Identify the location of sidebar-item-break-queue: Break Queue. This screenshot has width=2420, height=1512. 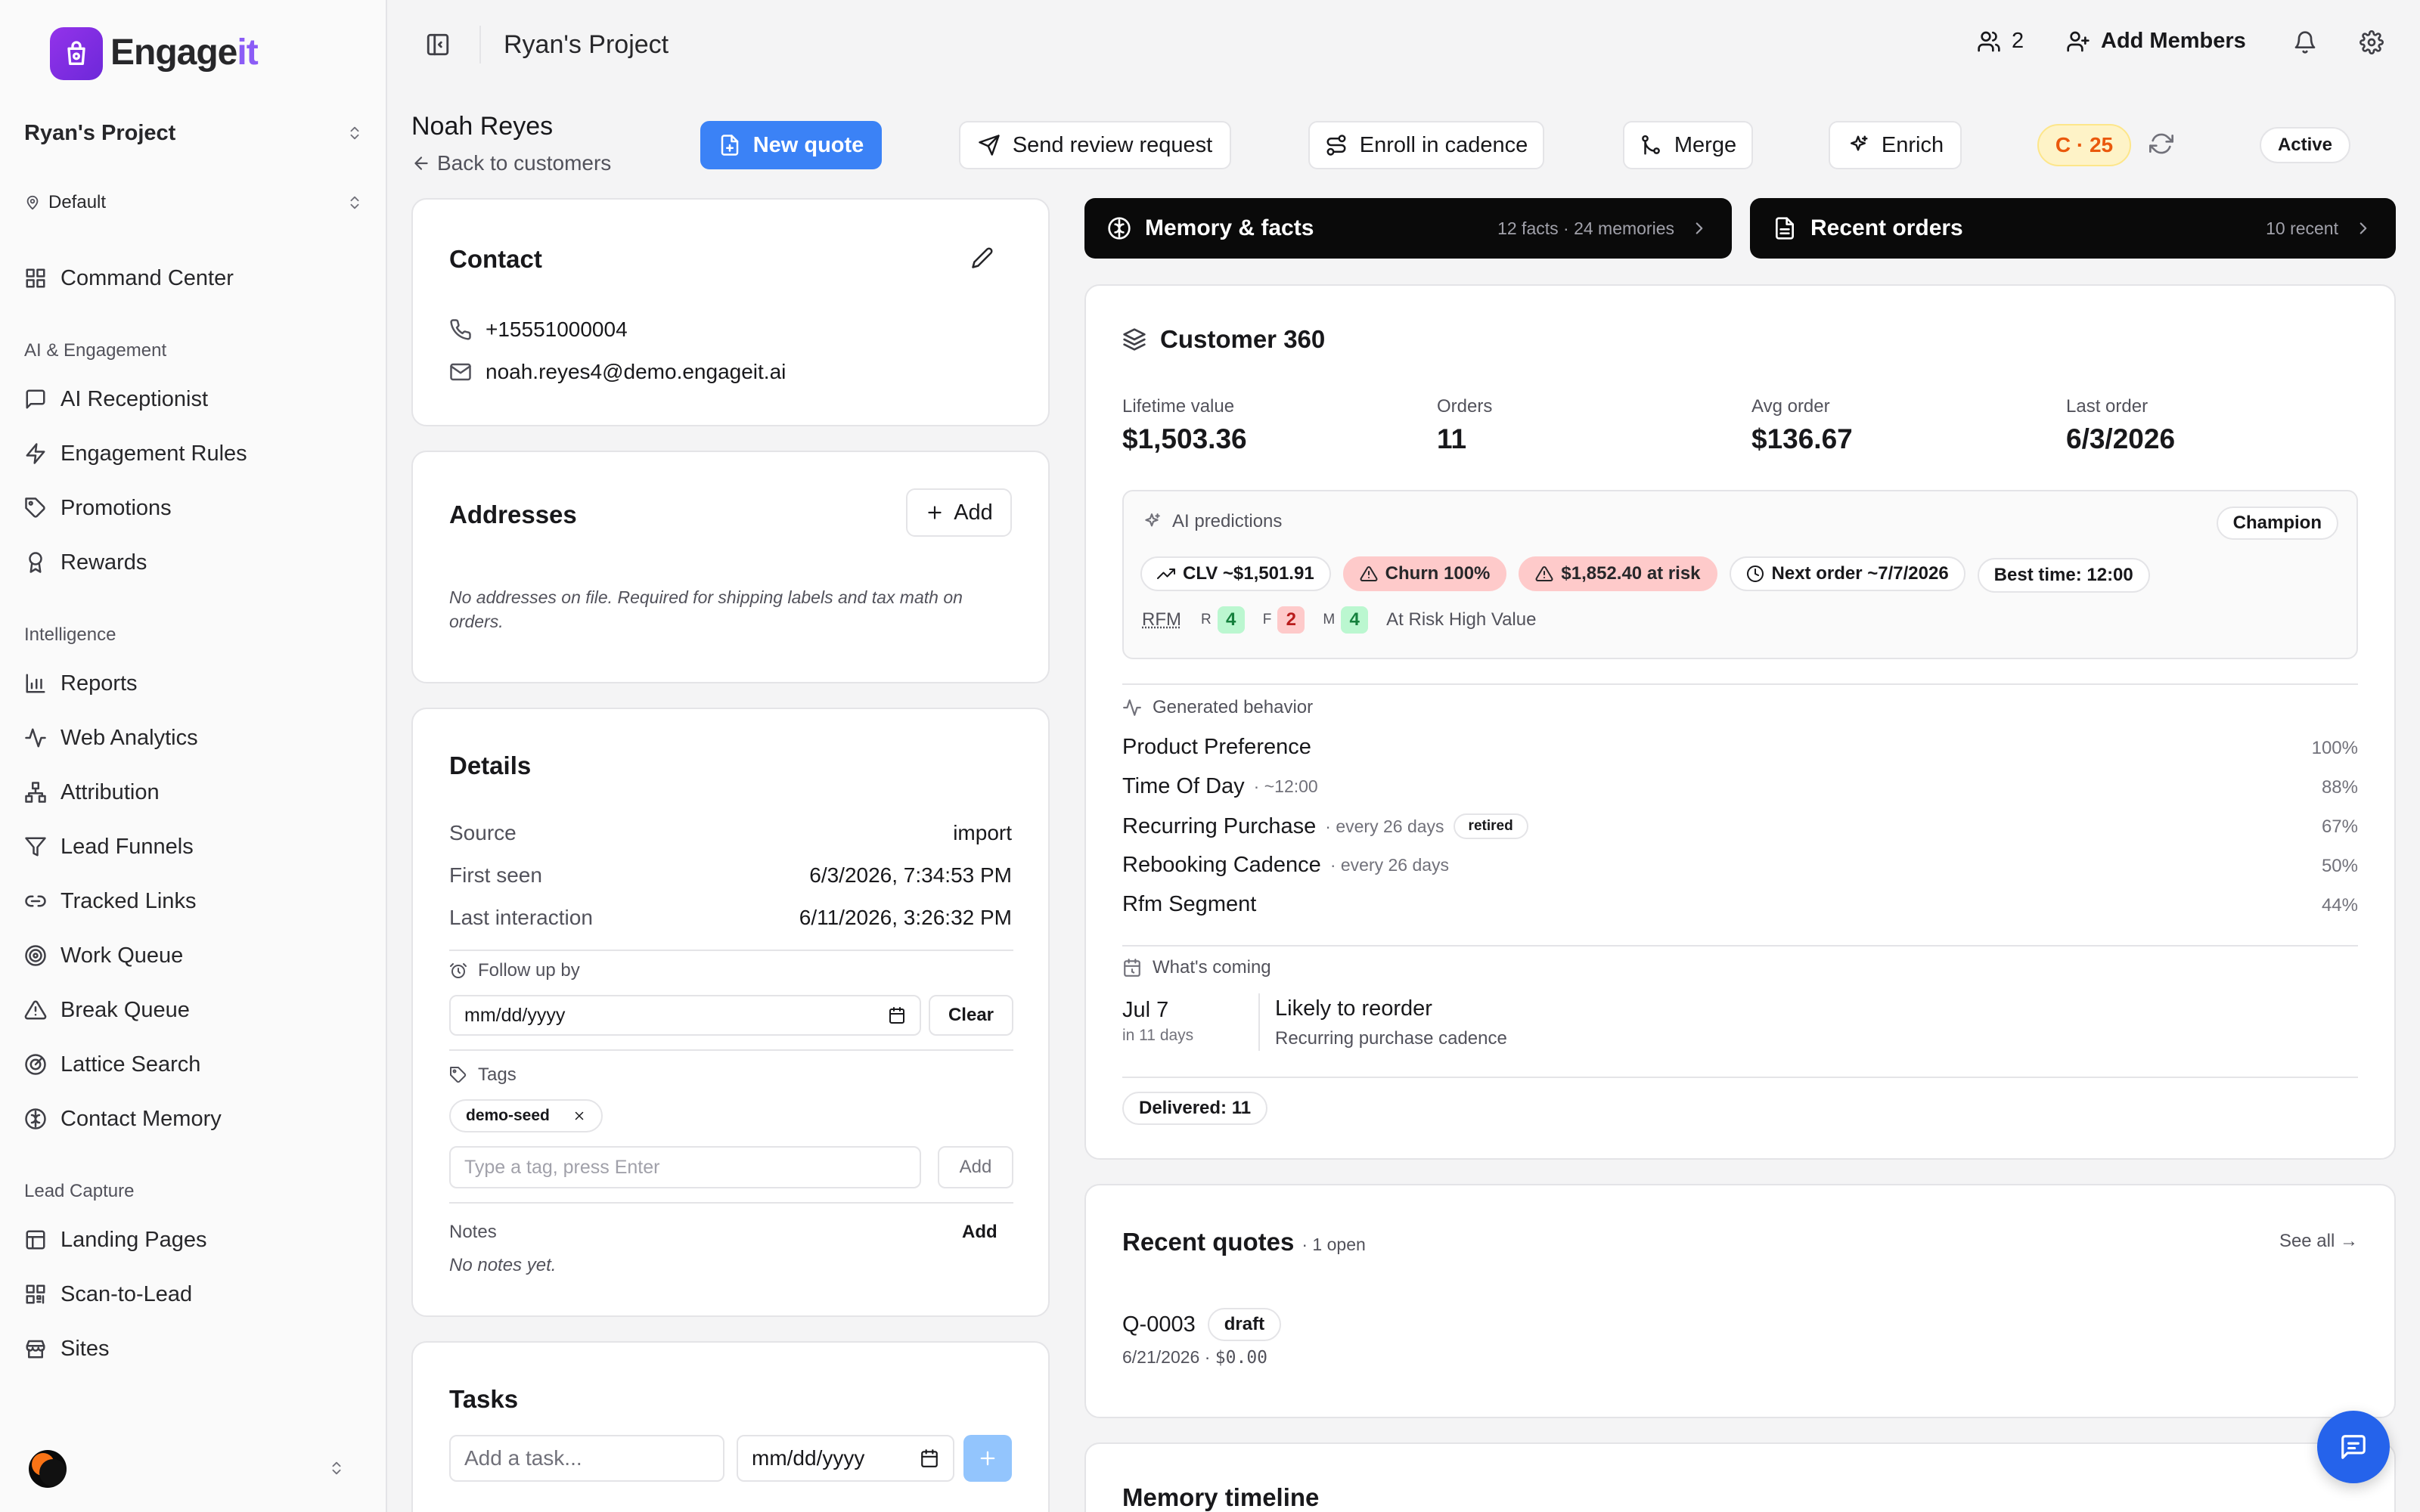
(194, 1010).